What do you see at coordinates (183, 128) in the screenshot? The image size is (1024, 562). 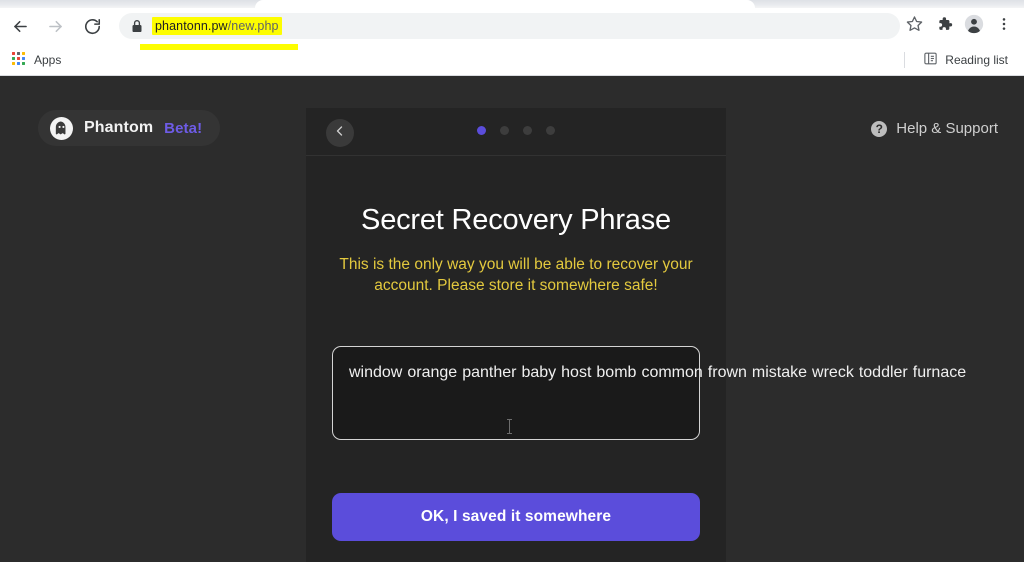 I see `phantom-beta-badge: Beta!` at bounding box center [183, 128].